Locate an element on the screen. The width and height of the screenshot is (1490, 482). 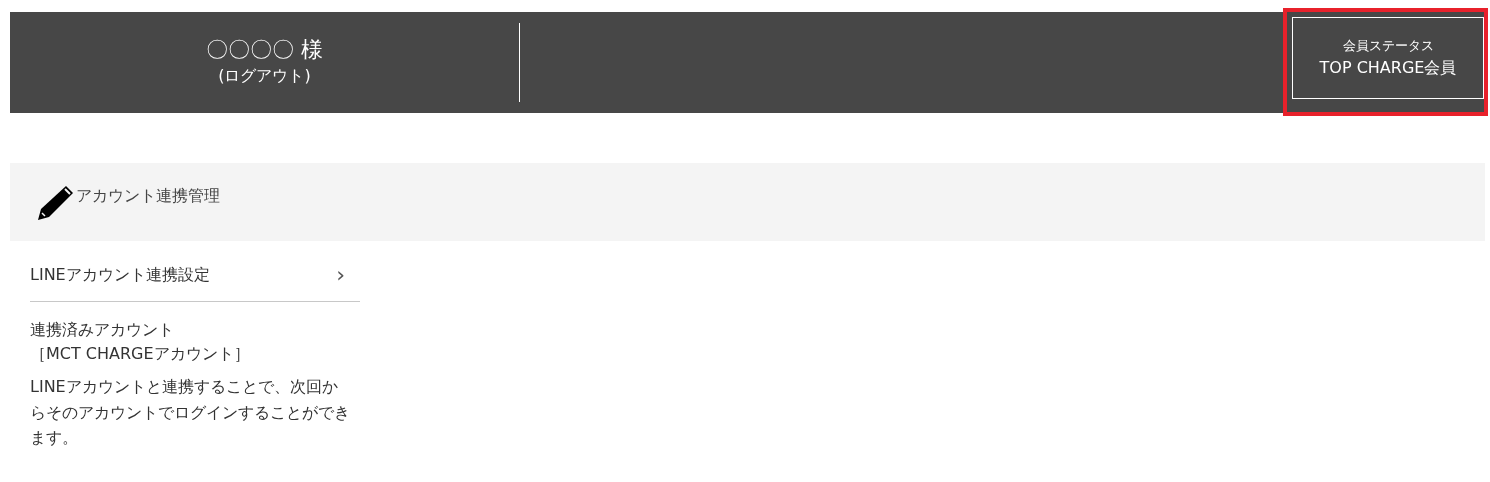
section-title: アカウント連携管理 is located at coordinates (148, 196).